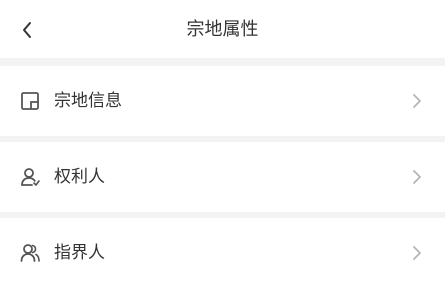 Image resolution: width=445 pixels, height=288 pixels. Describe the element at coordinates (79, 177) in the screenshot. I see `menu-item-label: 权利人` at that location.